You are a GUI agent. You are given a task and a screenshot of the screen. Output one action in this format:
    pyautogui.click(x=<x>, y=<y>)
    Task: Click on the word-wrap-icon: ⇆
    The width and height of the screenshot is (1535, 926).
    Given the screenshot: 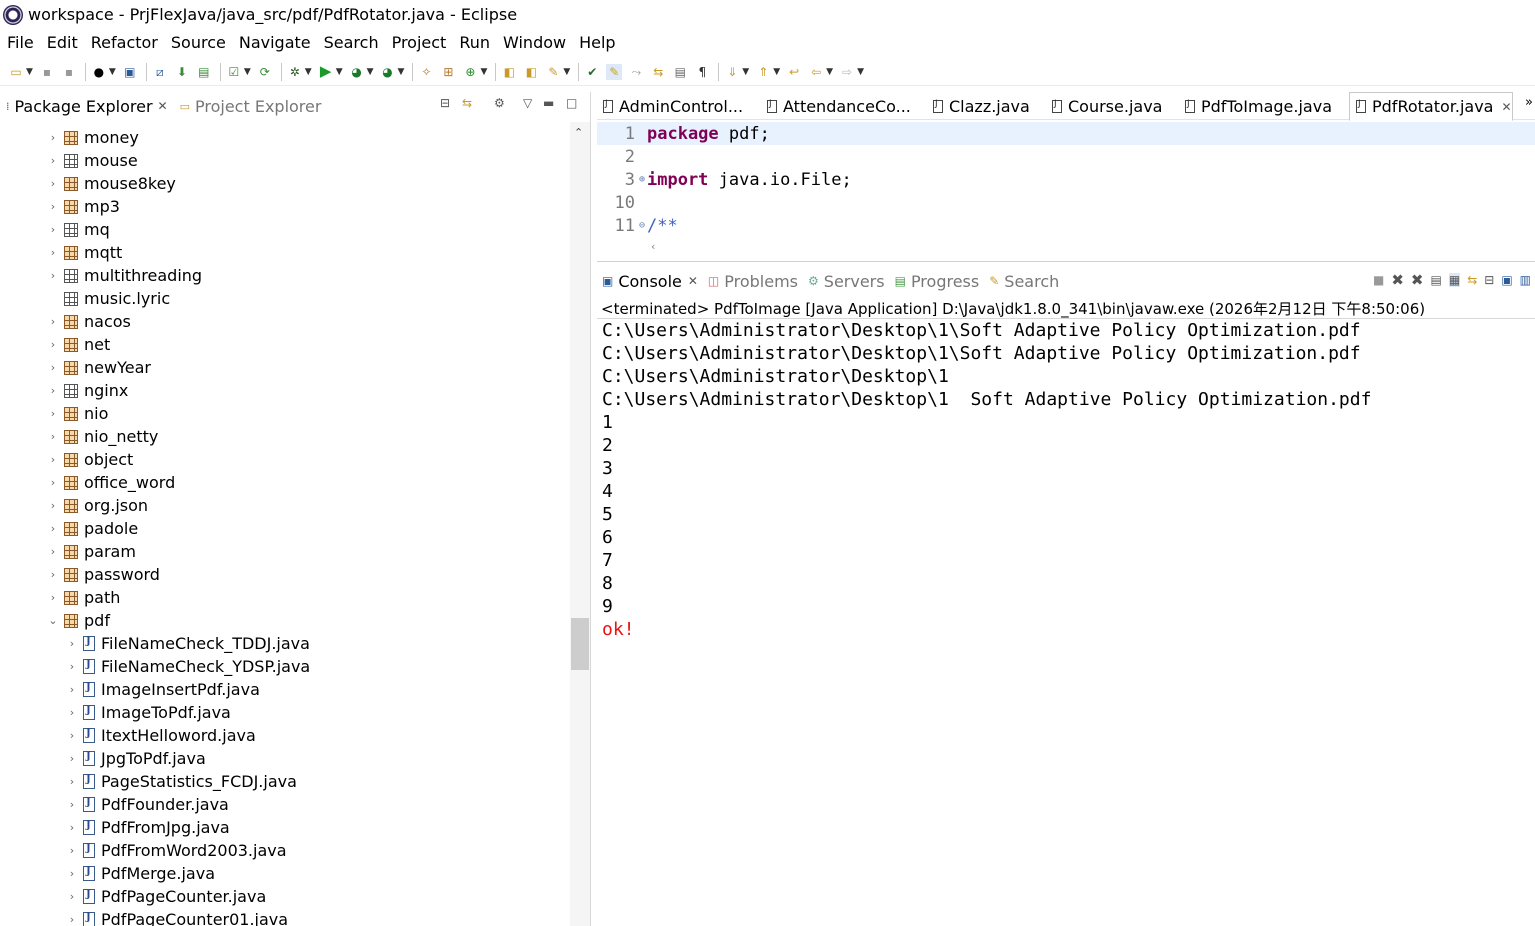 What is the action you would take?
    pyautogui.click(x=658, y=72)
    